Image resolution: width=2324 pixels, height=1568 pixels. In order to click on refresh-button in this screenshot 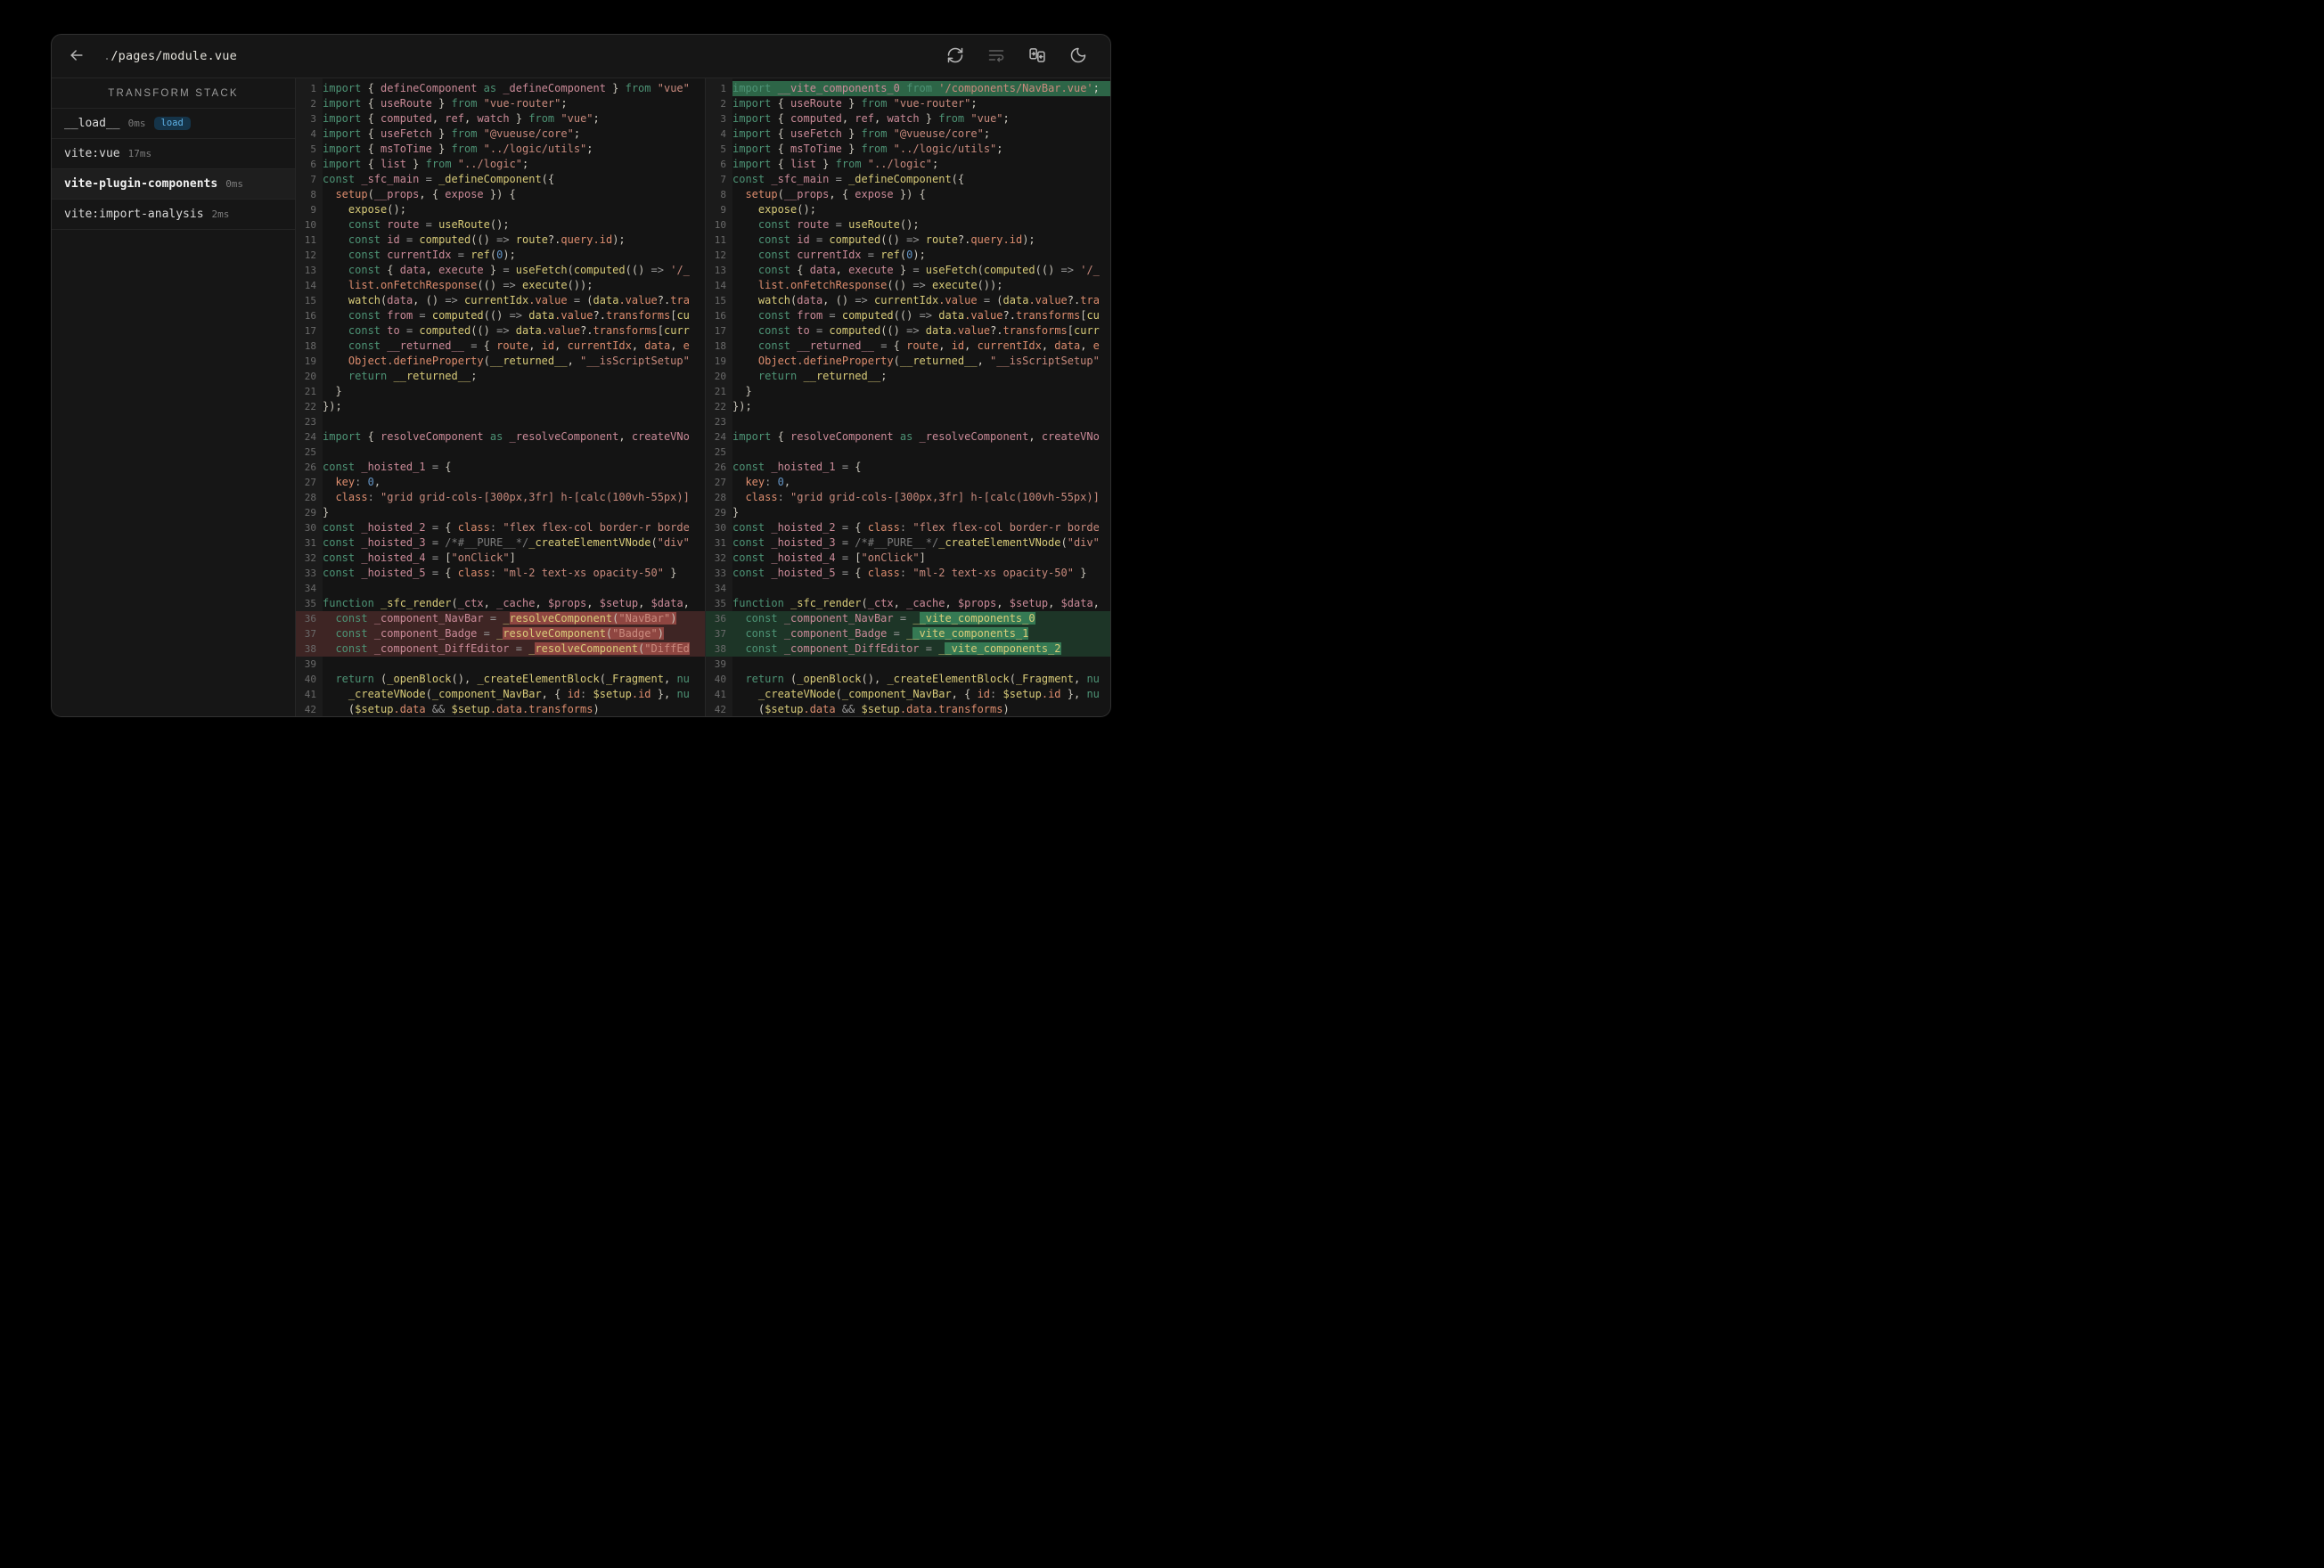, I will do `click(956, 56)`.